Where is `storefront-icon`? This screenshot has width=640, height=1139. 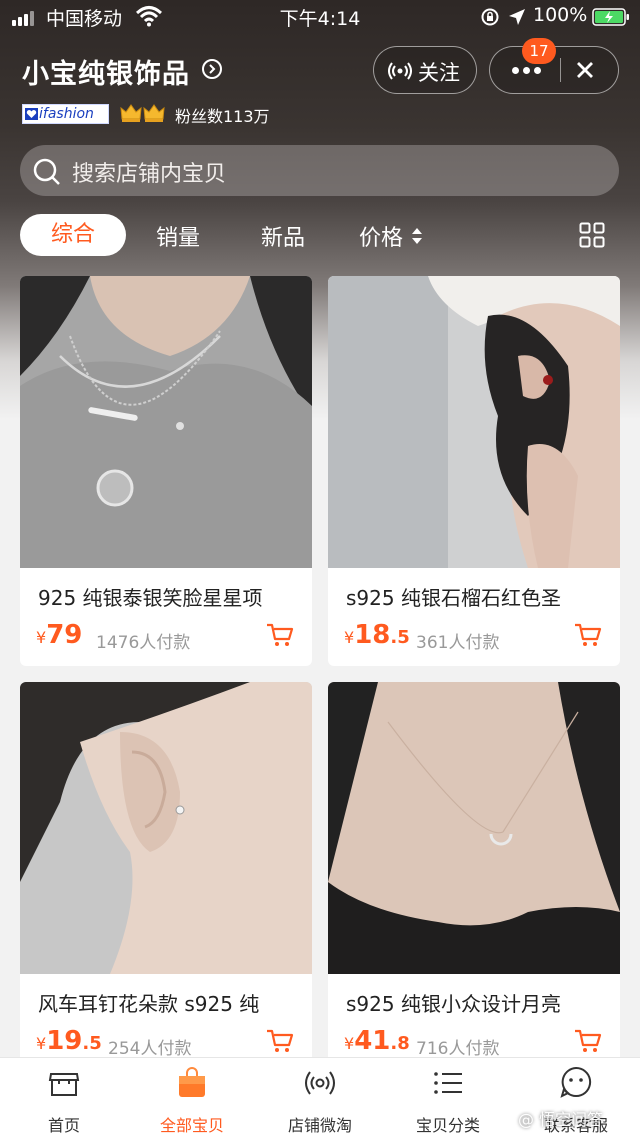 storefront-icon is located at coordinates (64, 1084).